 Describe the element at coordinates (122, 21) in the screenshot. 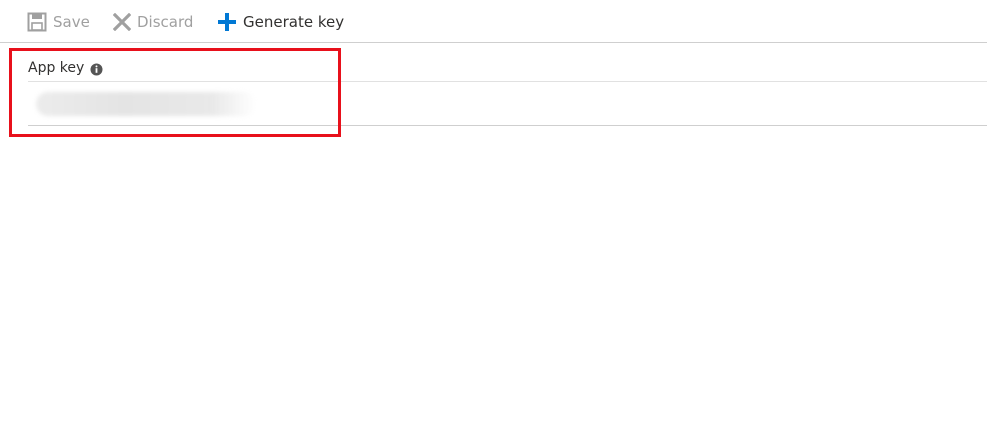

I see `close-icon` at that location.